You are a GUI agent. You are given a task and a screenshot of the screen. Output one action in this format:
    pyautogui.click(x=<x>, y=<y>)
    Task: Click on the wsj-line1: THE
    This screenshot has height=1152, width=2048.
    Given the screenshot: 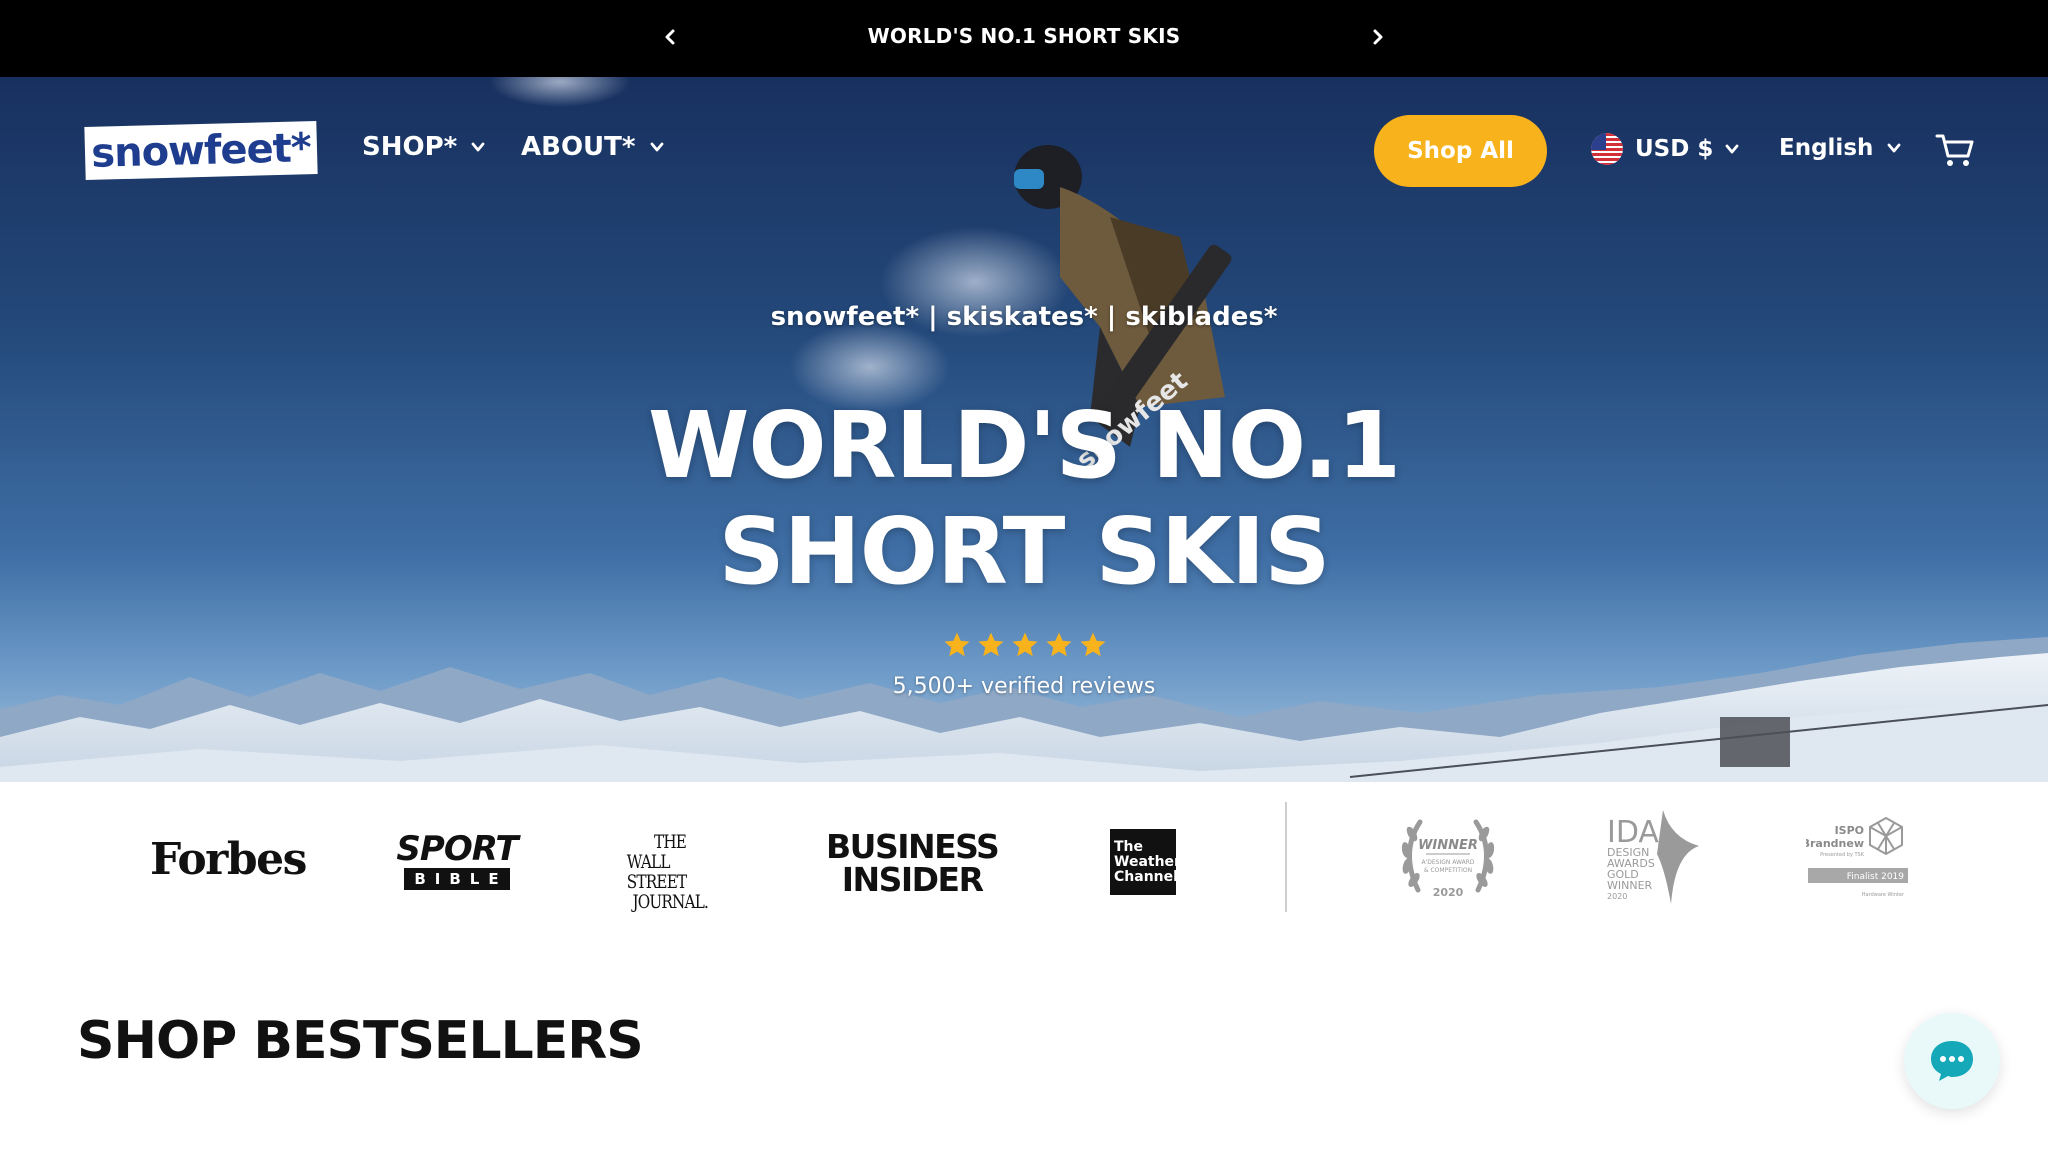 What is the action you would take?
    pyautogui.click(x=670, y=842)
    